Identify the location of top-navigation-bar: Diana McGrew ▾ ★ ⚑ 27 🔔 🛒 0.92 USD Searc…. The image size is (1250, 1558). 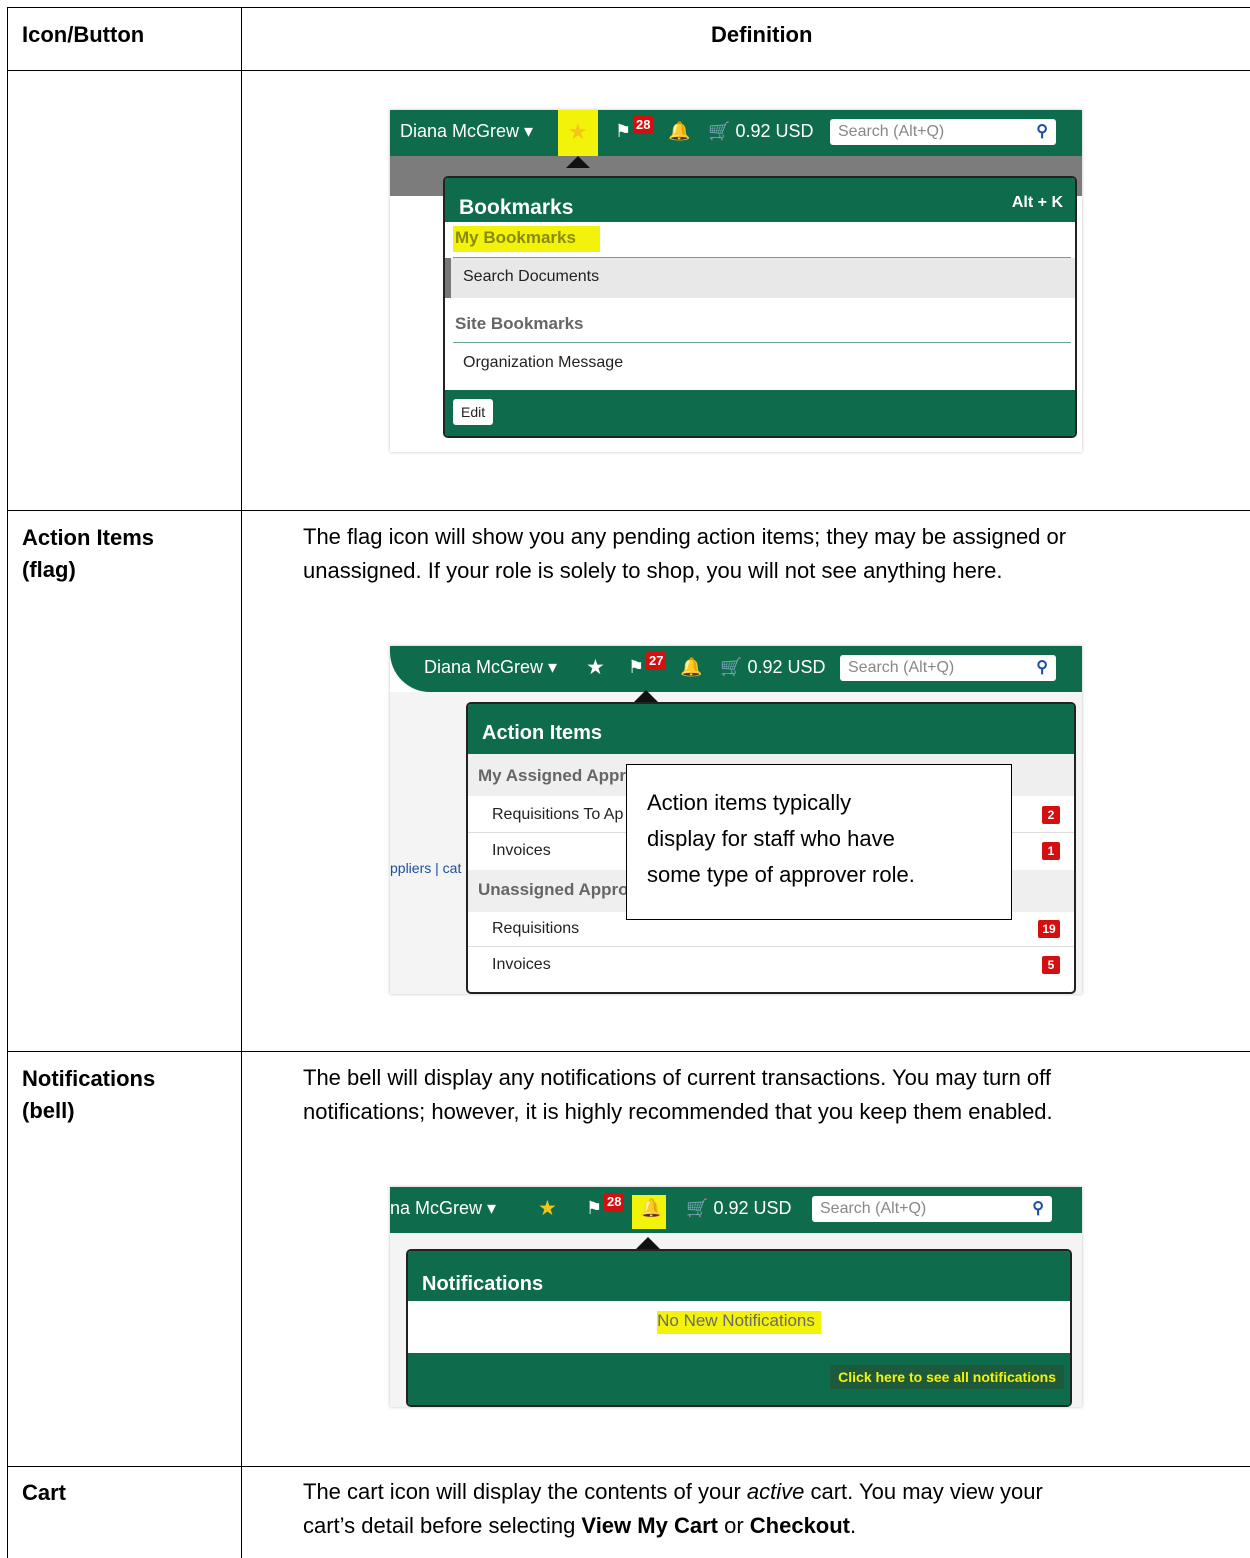
(736, 669).